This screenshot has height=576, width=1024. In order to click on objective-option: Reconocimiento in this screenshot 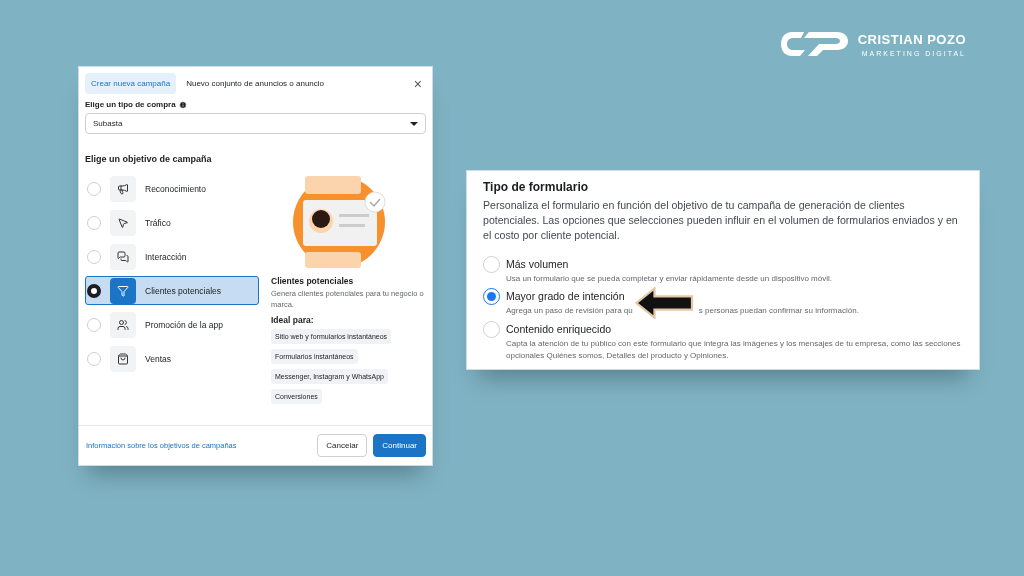, I will do `click(172, 188)`.